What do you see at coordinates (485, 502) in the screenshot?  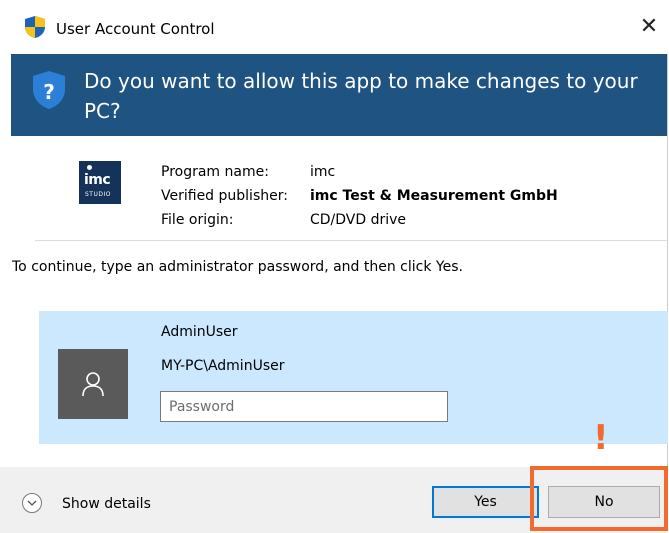 I see `yes-button: Yes` at bounding box center [485, 502].